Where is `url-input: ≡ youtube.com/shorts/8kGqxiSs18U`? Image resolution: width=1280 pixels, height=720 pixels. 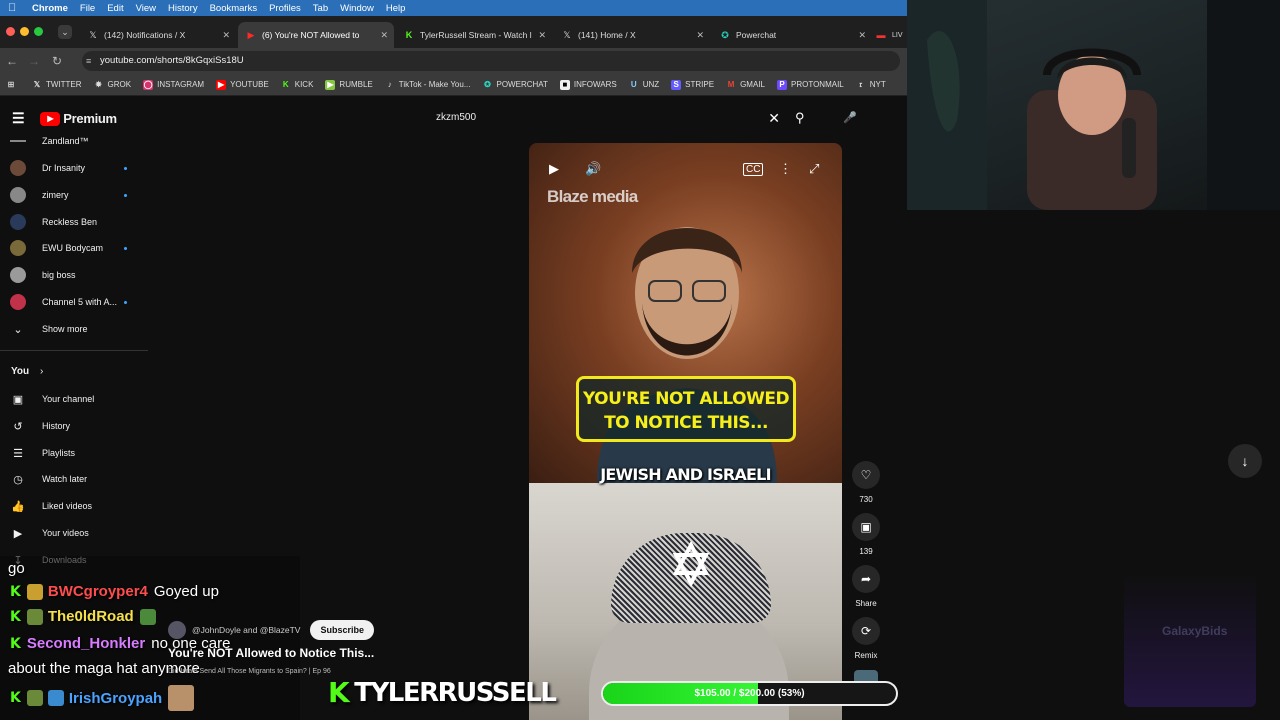
url-input: ≡ youtube.com/shorts/8kGqxiSs18U is located at coordinates (491, 61).